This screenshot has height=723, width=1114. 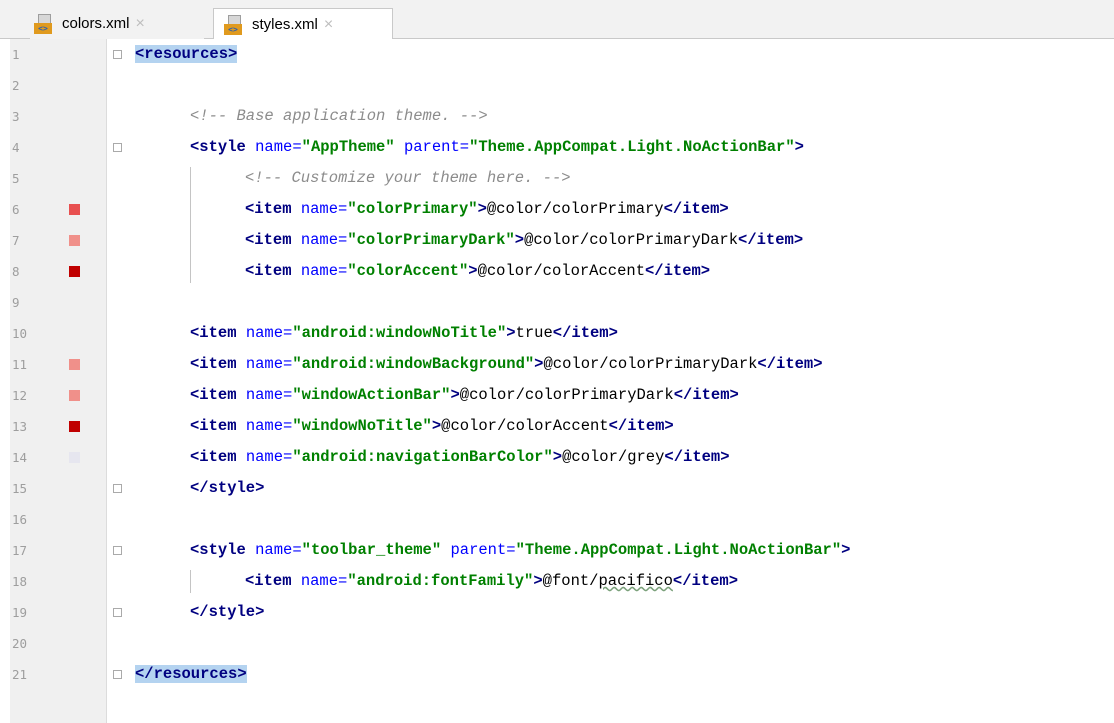 I want to click on code-line: 16, so click(x=557, y=519).